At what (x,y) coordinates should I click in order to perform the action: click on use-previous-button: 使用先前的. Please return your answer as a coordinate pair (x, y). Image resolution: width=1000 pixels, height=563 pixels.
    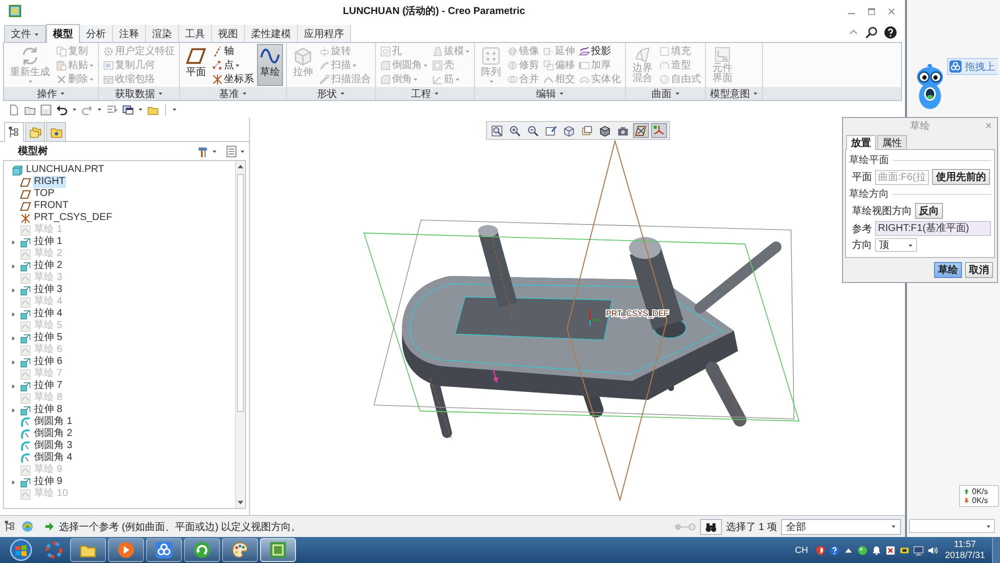
    Looking at the image, I should click on (961, 177).